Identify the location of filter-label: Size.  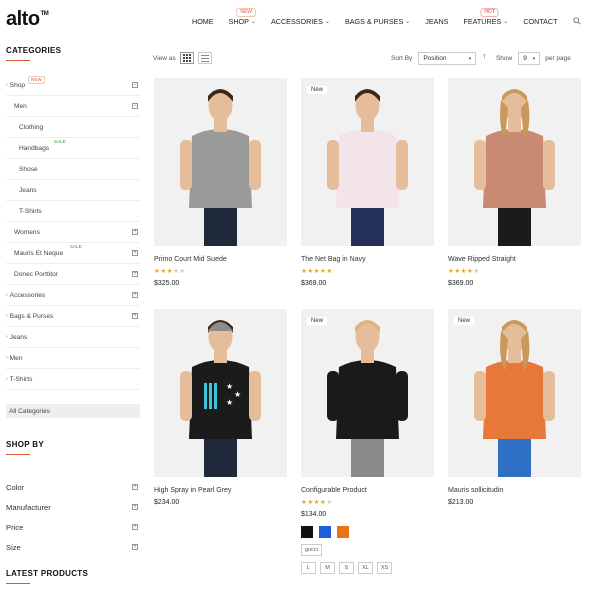
(13, 547).